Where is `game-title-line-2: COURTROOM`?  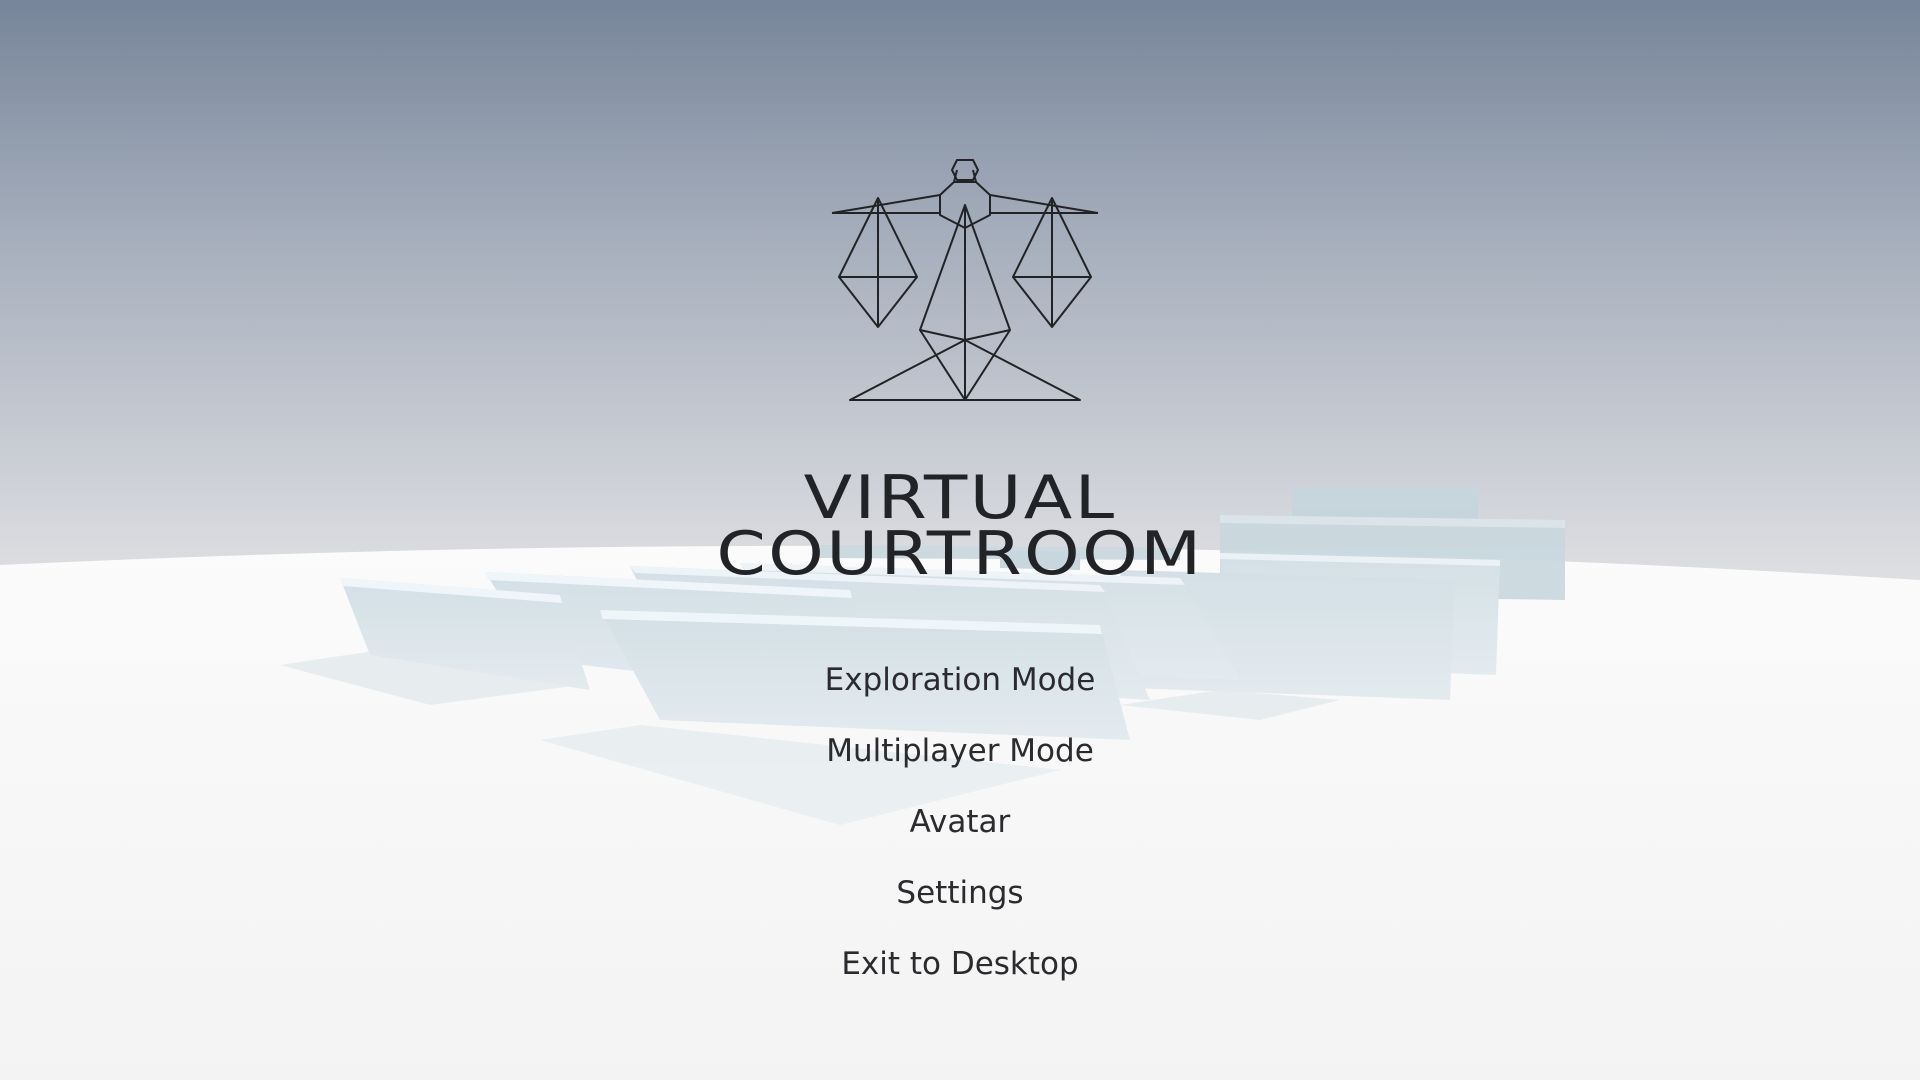 game-title-line-2: COURTROOM is located at coordinates (960, 554).